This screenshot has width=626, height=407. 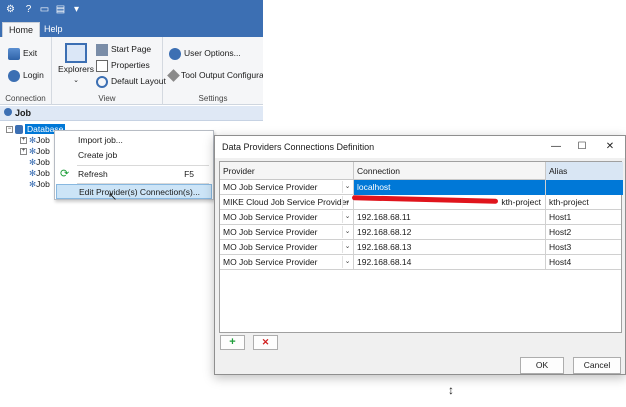 What do you see at coordinates (53, 29) in the screenshot?
I see `tab-help: Help` at bounding box center [53, 29].